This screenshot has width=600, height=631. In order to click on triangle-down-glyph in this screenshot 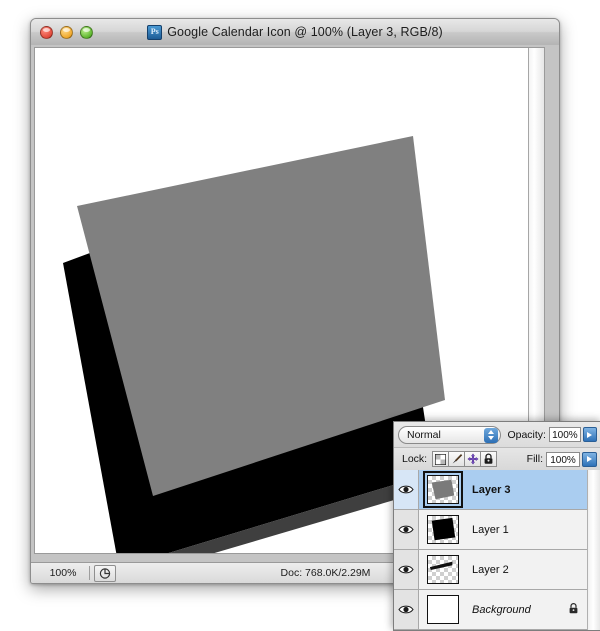, I will do `click(491, 438)`.